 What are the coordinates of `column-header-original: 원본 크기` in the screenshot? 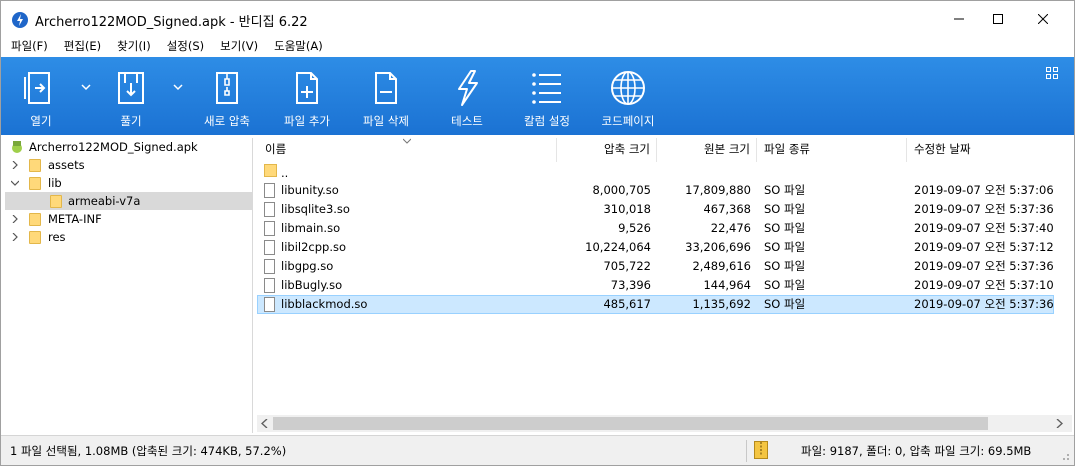 It's located at (707, 150).